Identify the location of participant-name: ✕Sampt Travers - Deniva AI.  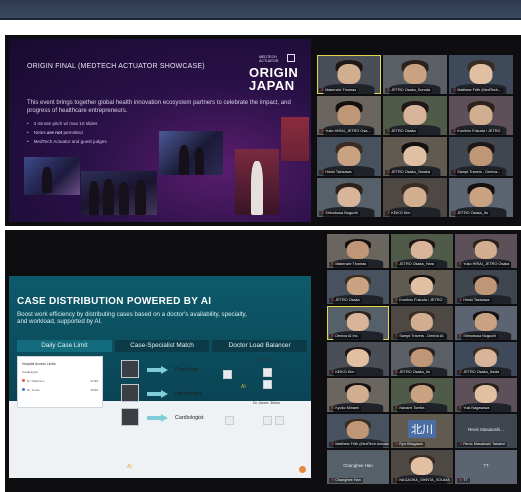
(419, 336).